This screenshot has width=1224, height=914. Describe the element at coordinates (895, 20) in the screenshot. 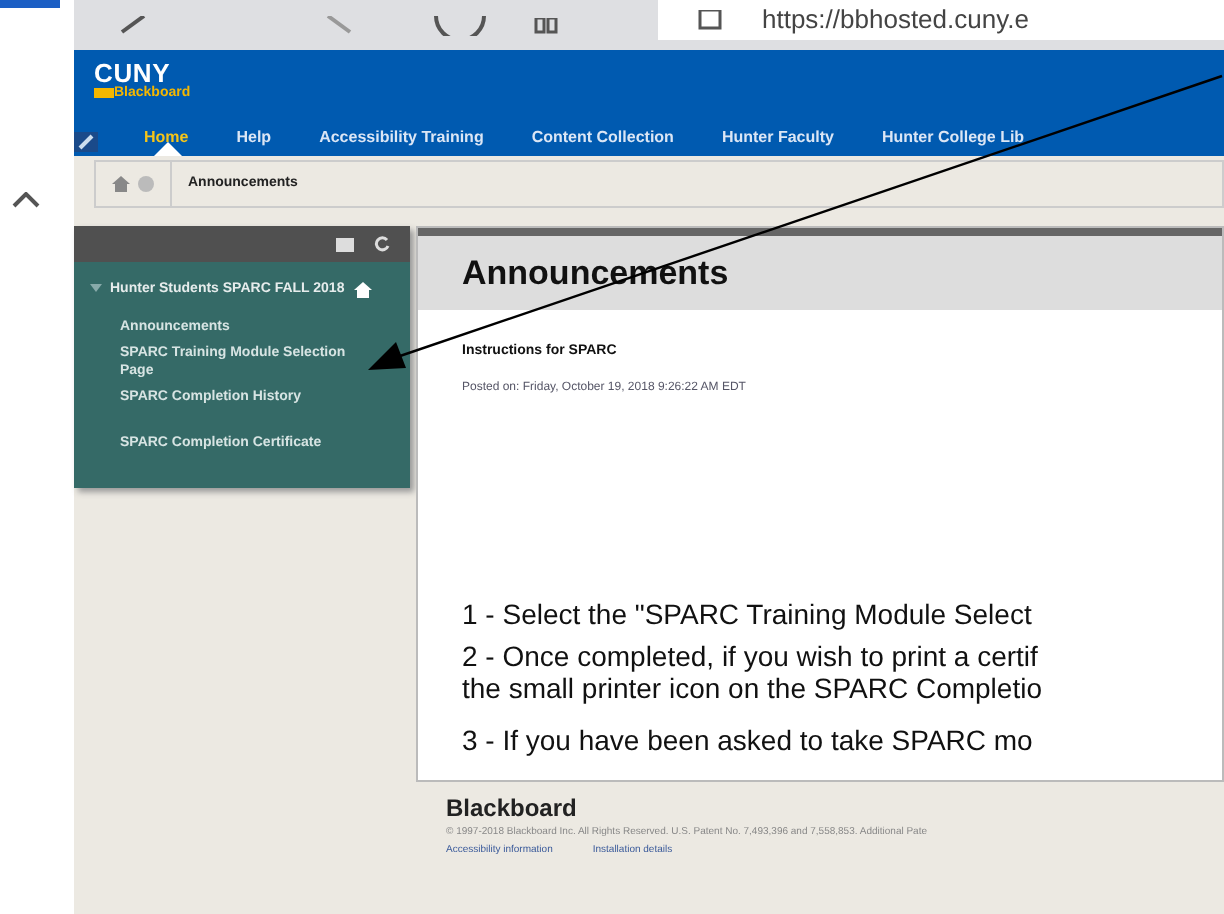

I see `address-text: https://bbhosted.cuny.e` at that location.